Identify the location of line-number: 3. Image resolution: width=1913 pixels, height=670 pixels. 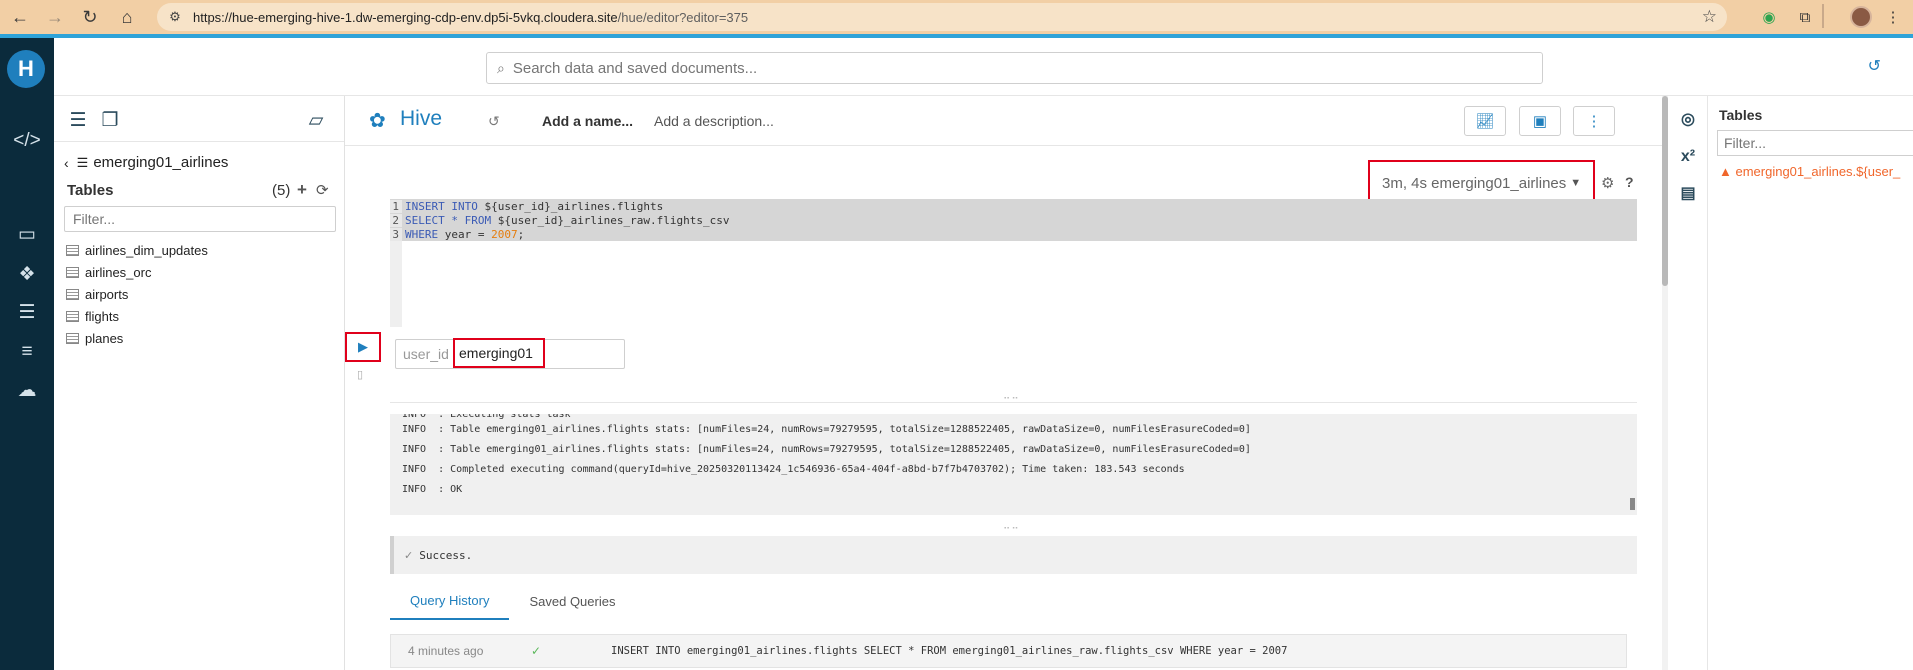
(396, 234).